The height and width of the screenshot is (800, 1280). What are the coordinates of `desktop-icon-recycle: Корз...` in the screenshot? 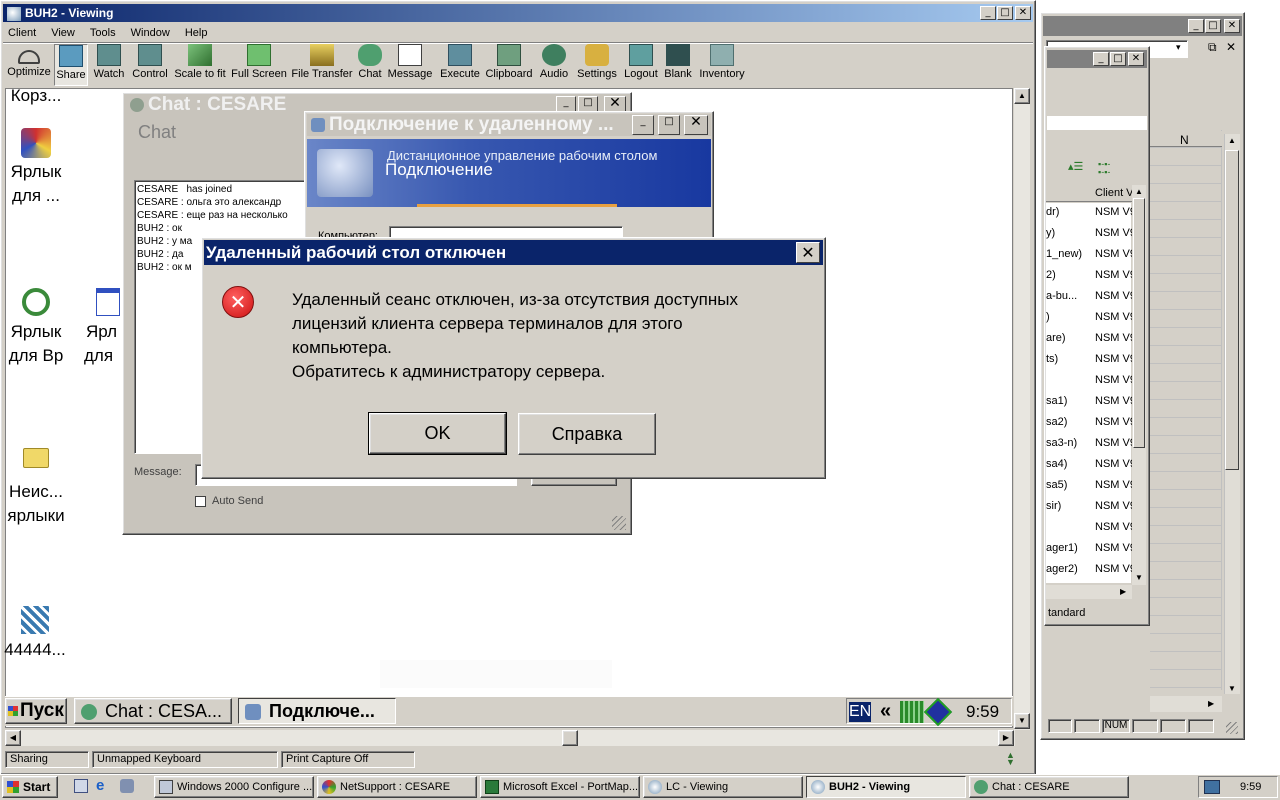 It's located at (36, 96).